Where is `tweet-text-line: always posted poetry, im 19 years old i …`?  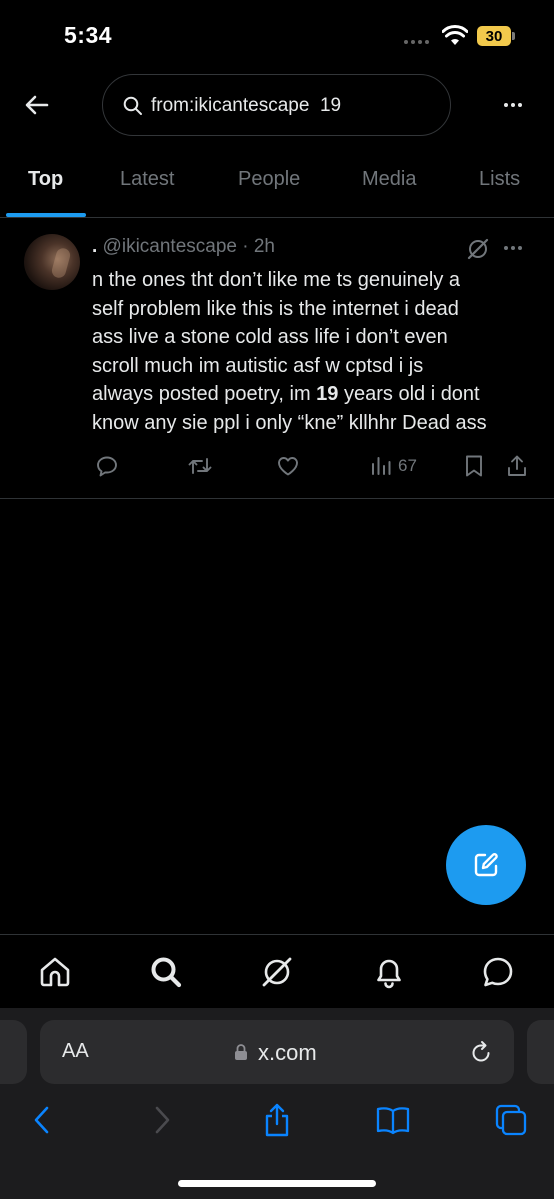 tweet-text-line: always posted poetry, im 19 years old i … is located at coordinates (317, 394).